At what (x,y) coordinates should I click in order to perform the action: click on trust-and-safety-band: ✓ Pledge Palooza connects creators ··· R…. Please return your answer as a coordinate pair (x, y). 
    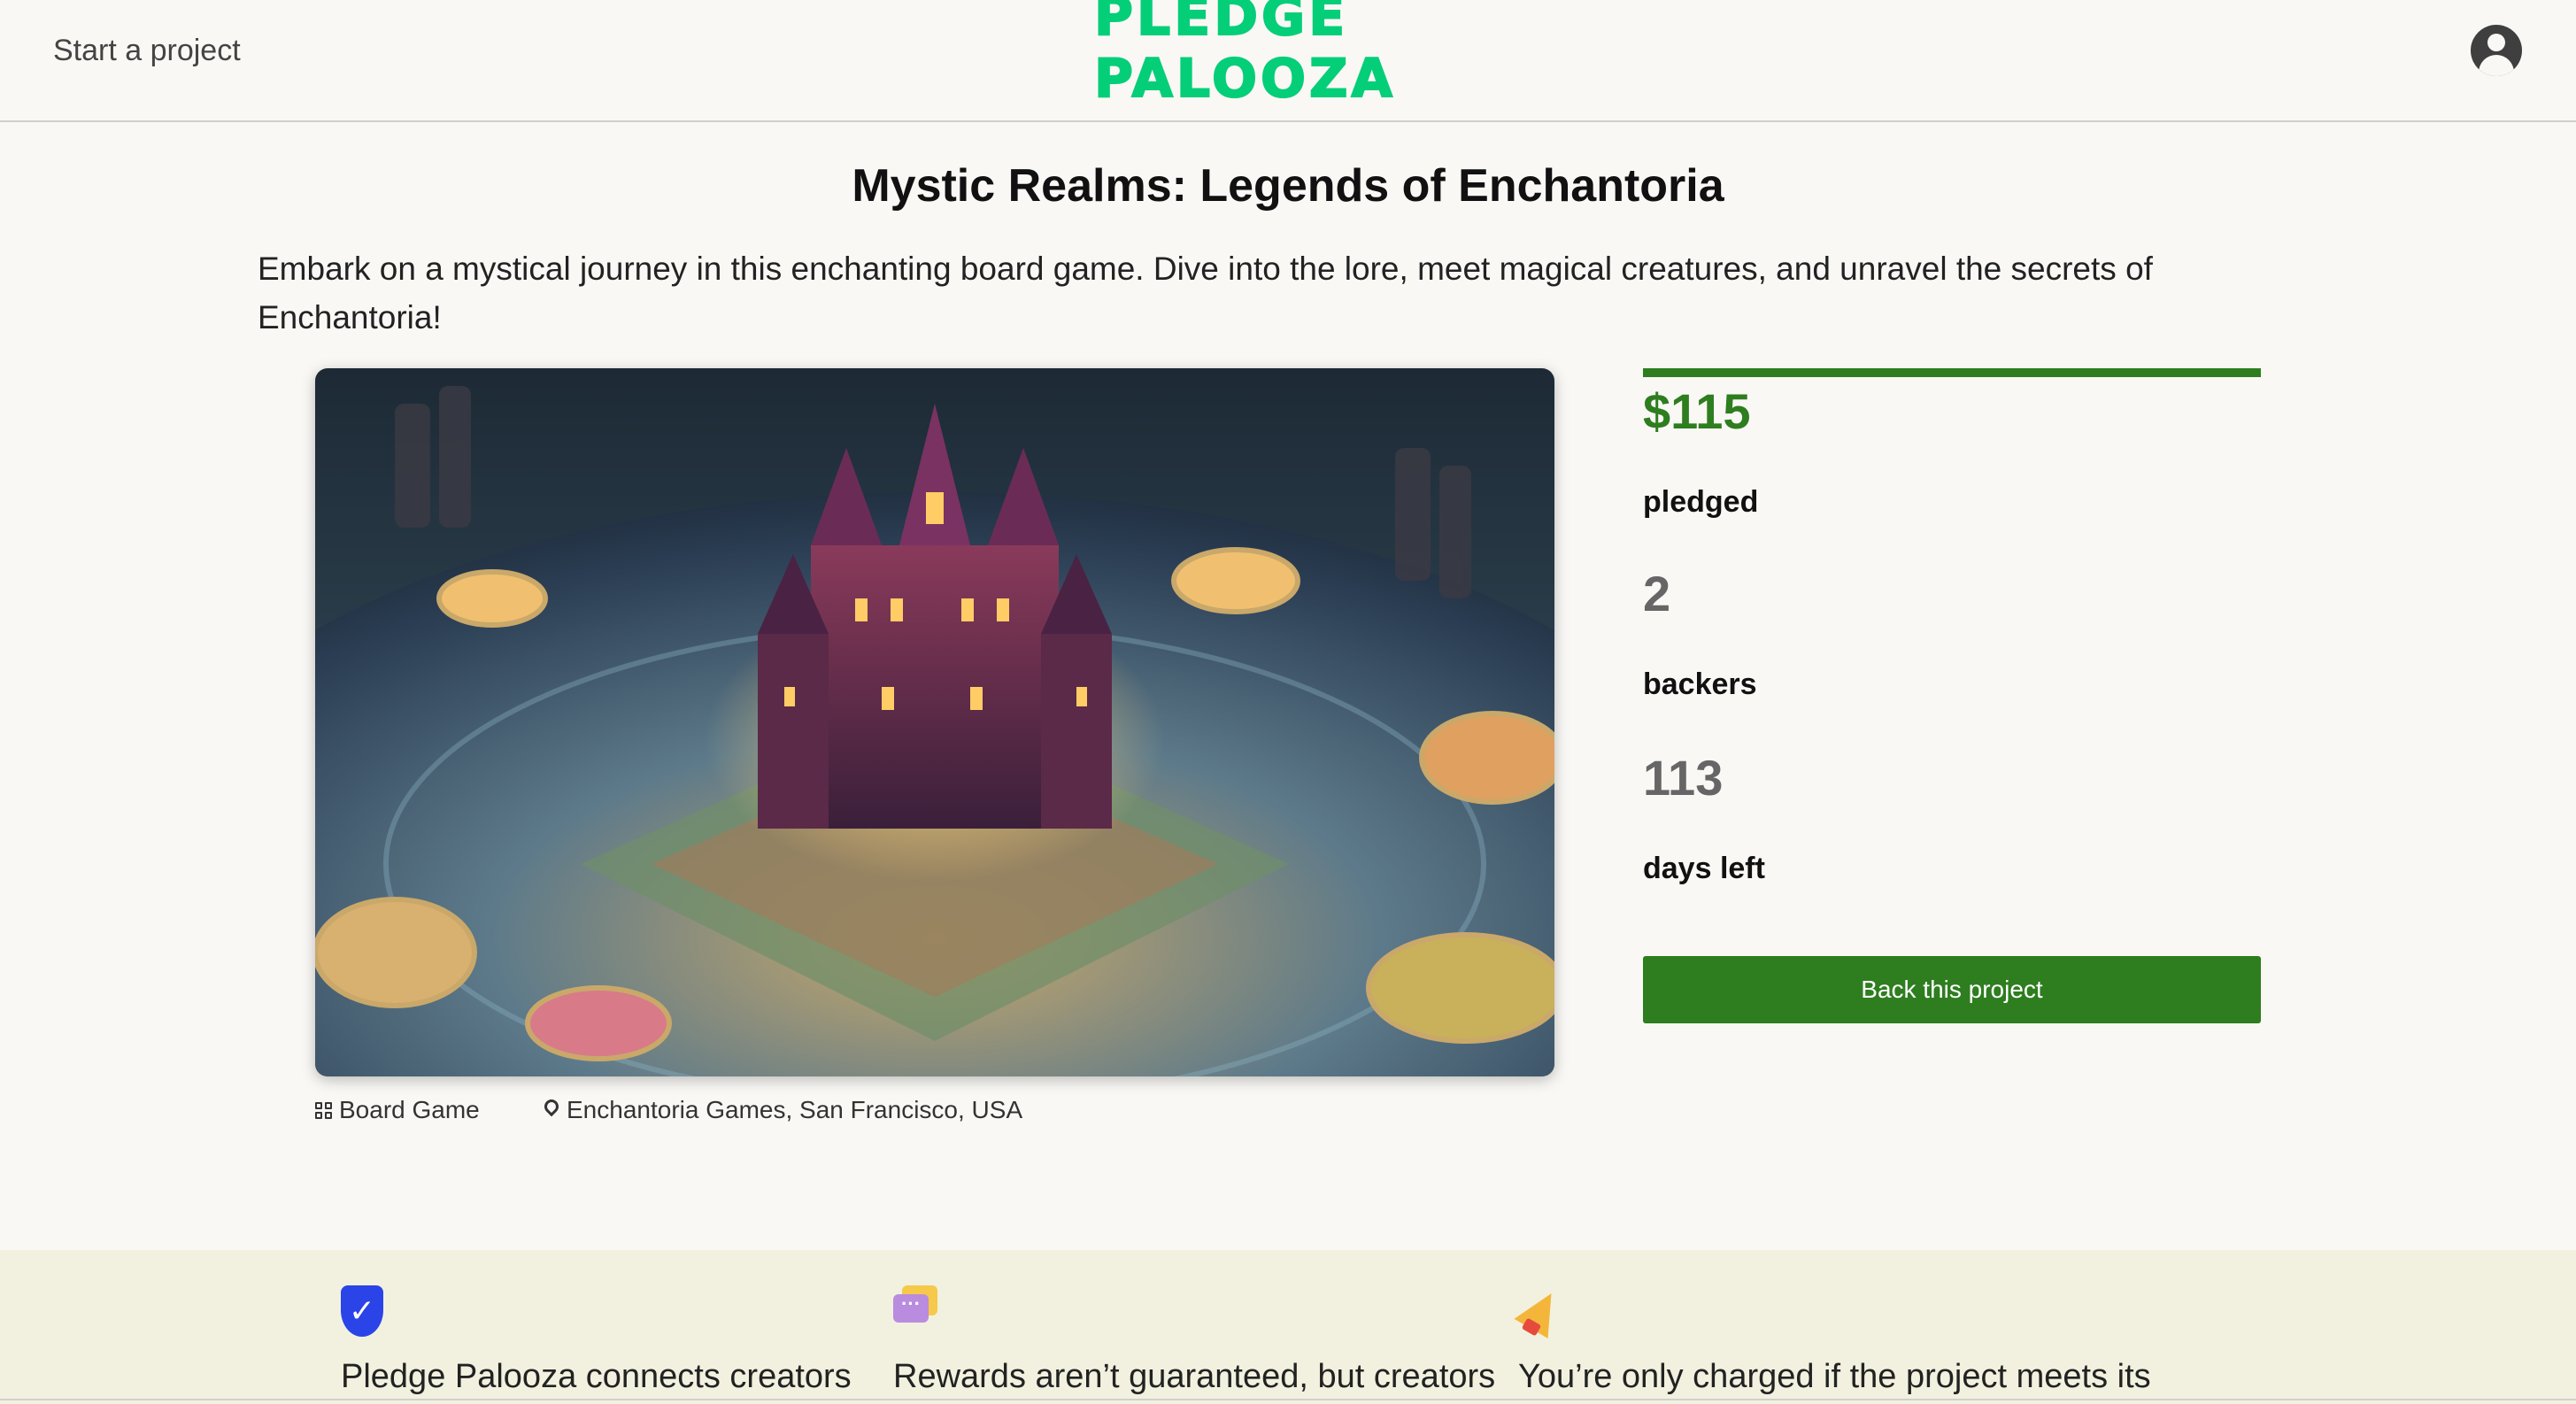
    Looking at the image, I should click on (1288, 1327).